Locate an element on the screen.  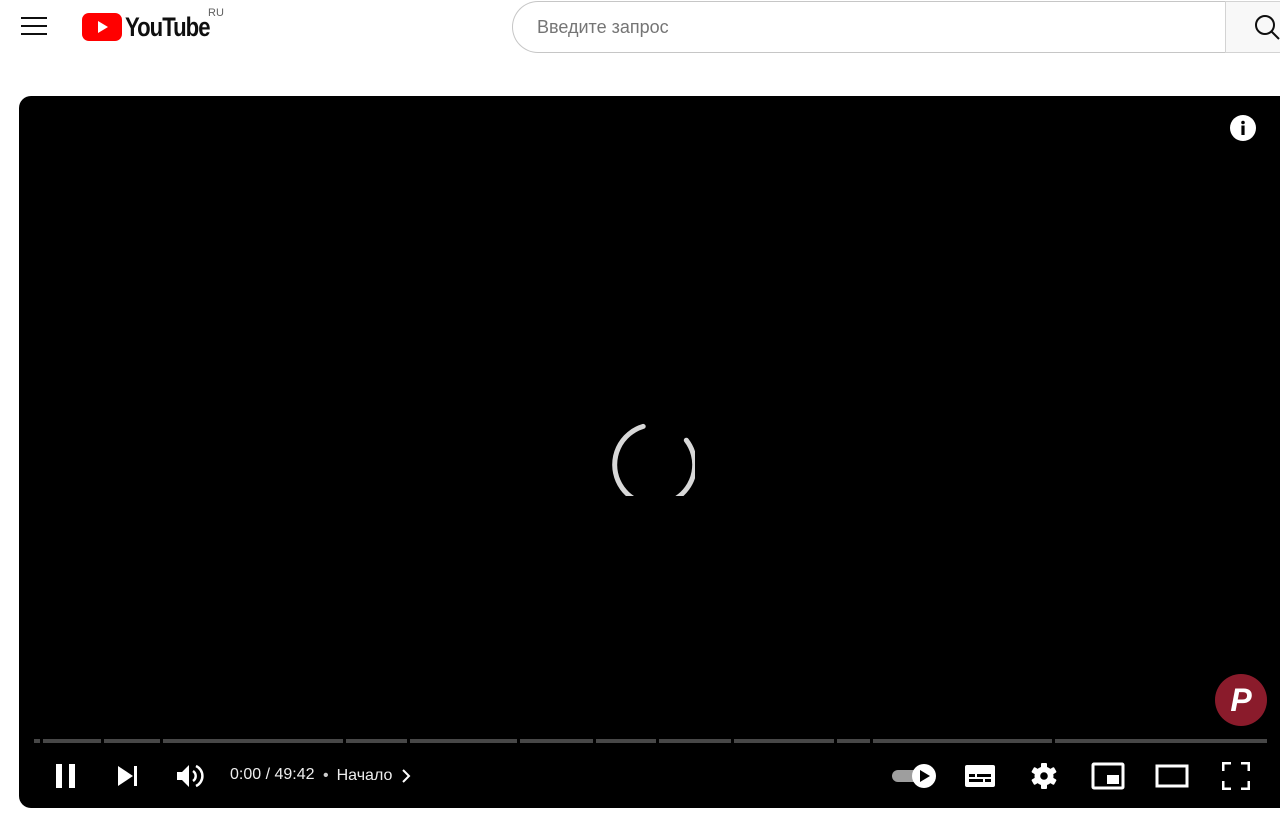
pause-button is located at coordinates (66, 776).